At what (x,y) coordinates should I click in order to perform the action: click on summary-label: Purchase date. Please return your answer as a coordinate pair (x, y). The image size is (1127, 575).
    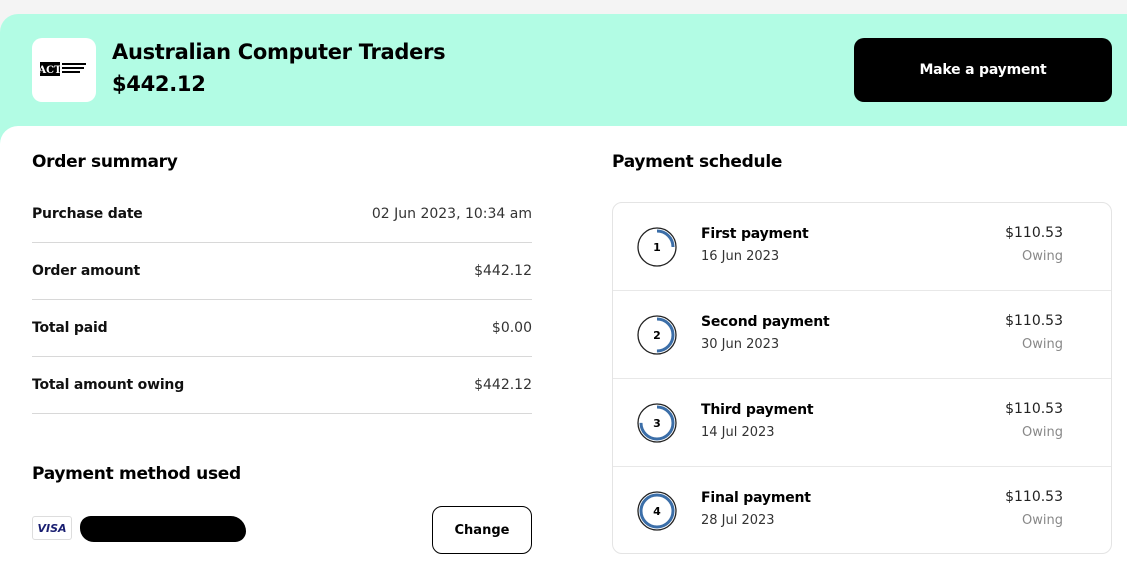
    Looking at the image, I should click on (87, 214).